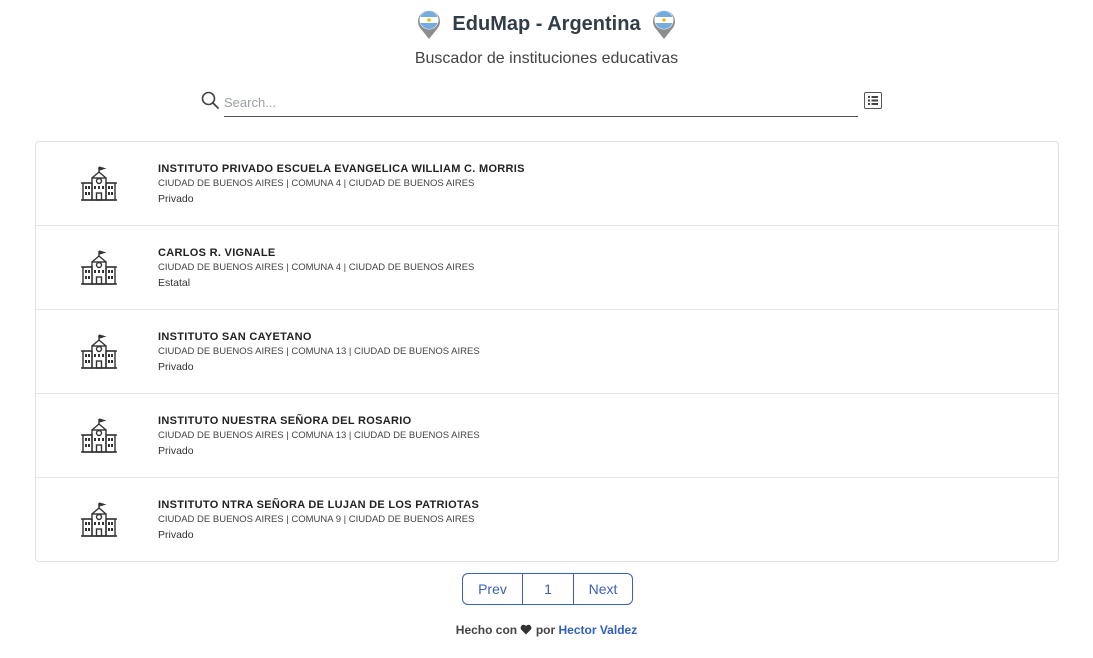  I want to click on author-link: Hector Valdez, so click(598, 630).